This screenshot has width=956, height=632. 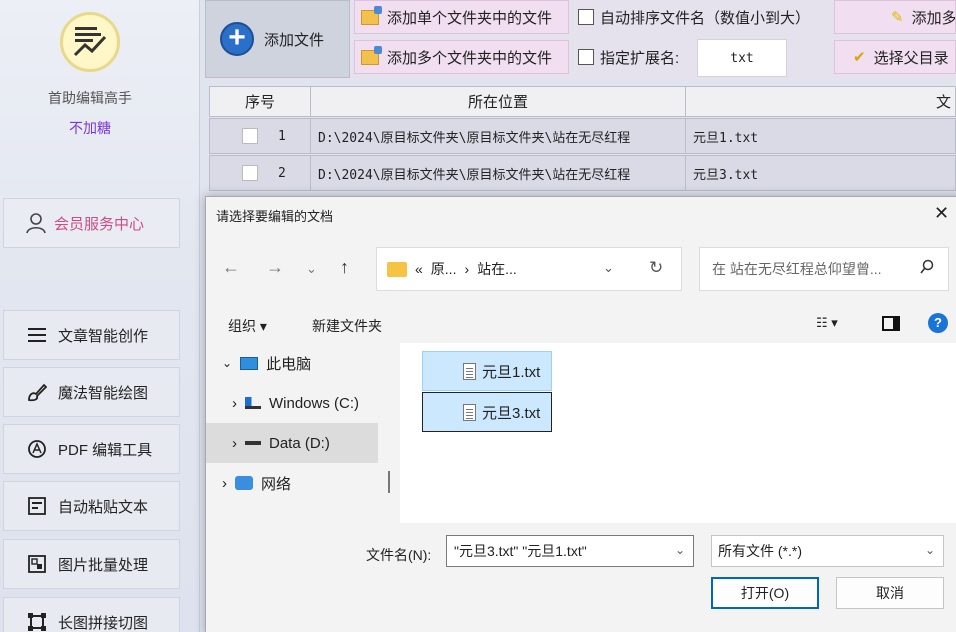 What do you see at coordinates (461, 17) in the screenshot?
I see `add-single-folder-button: 添加单个文件夹中的文件` at bounding box center [461, 17].